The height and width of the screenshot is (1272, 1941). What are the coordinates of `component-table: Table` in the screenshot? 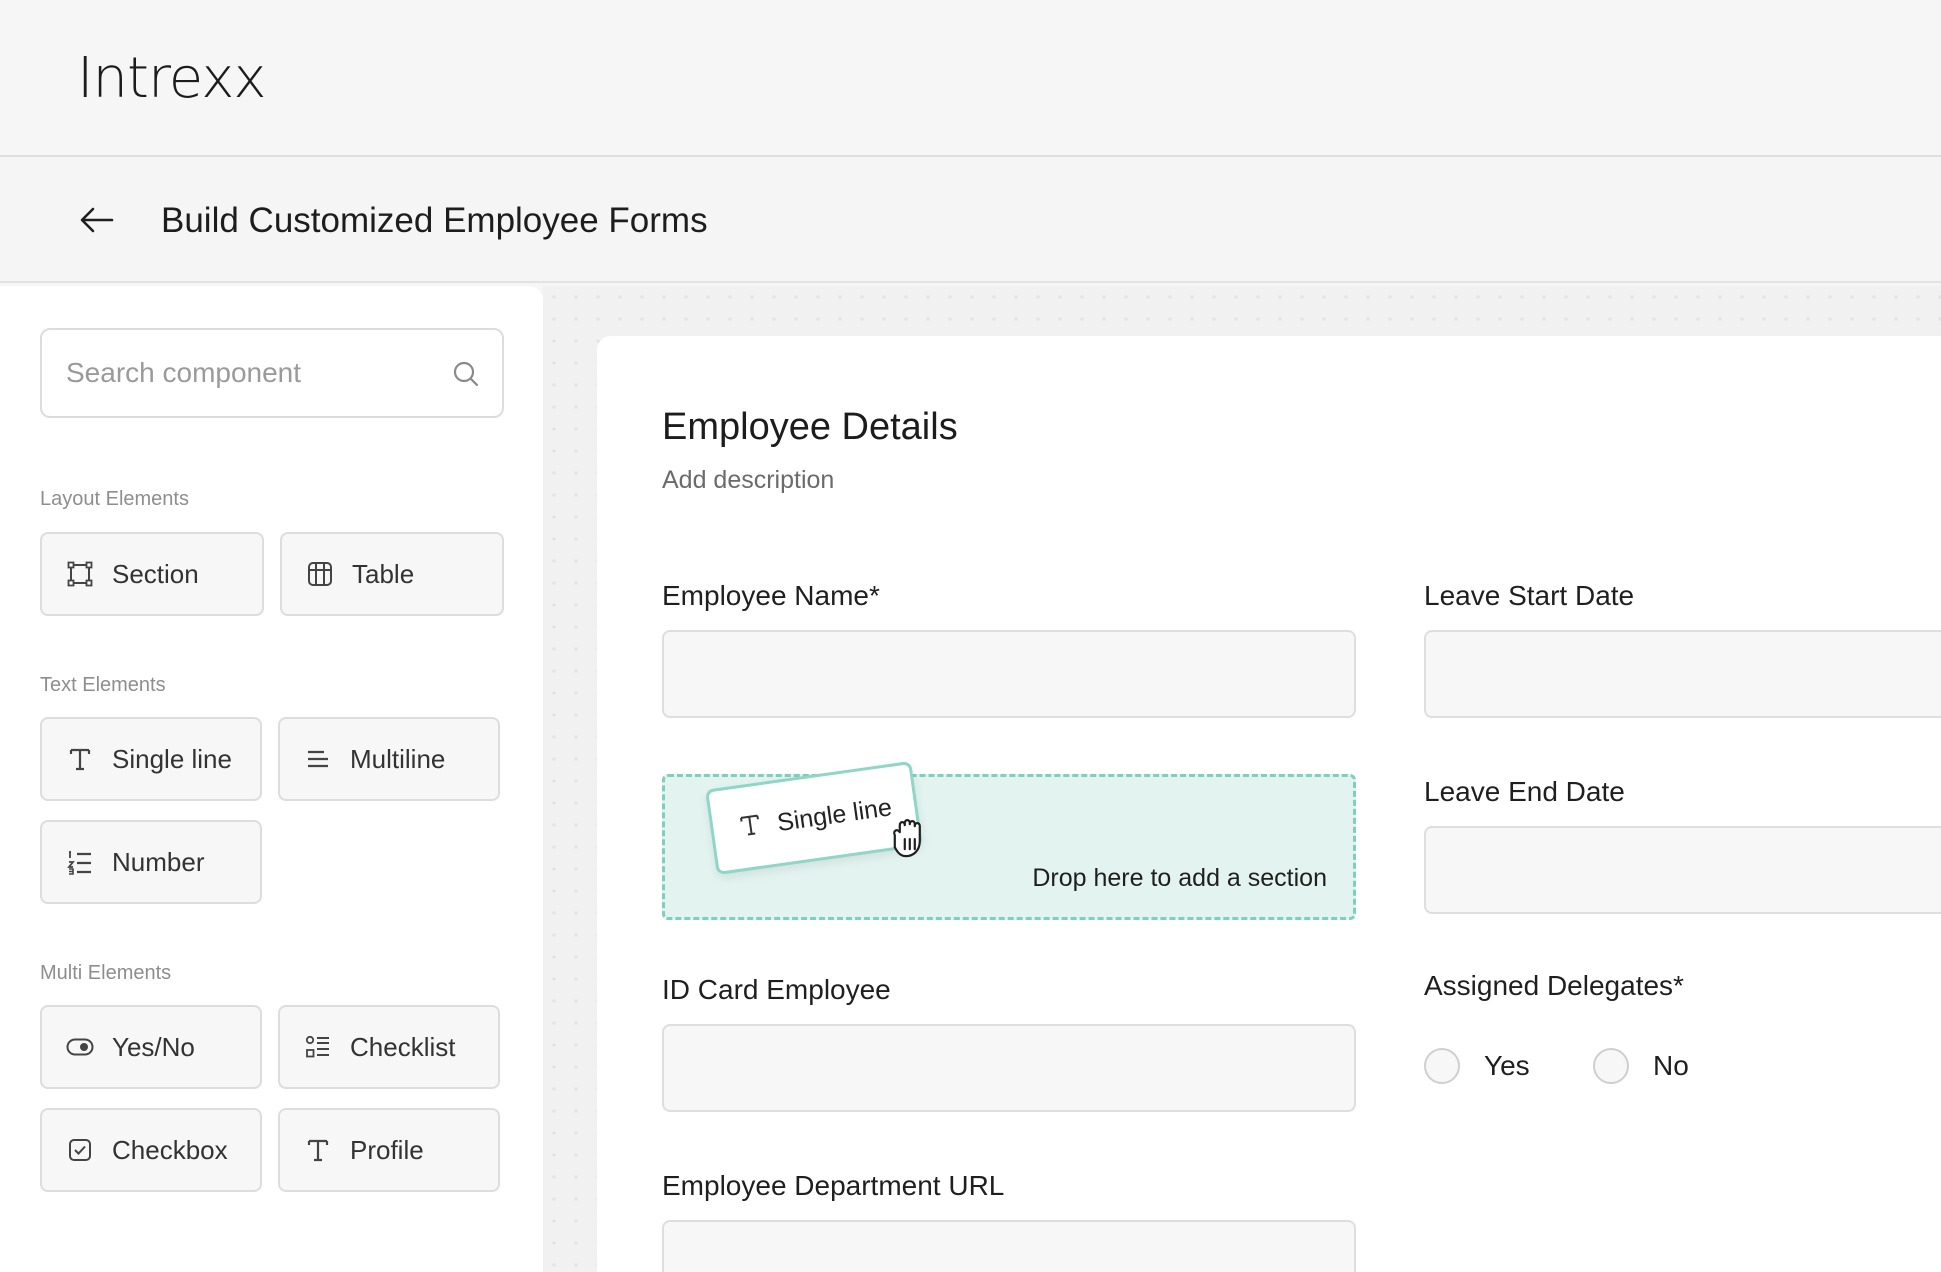 It's located at (392, 574).